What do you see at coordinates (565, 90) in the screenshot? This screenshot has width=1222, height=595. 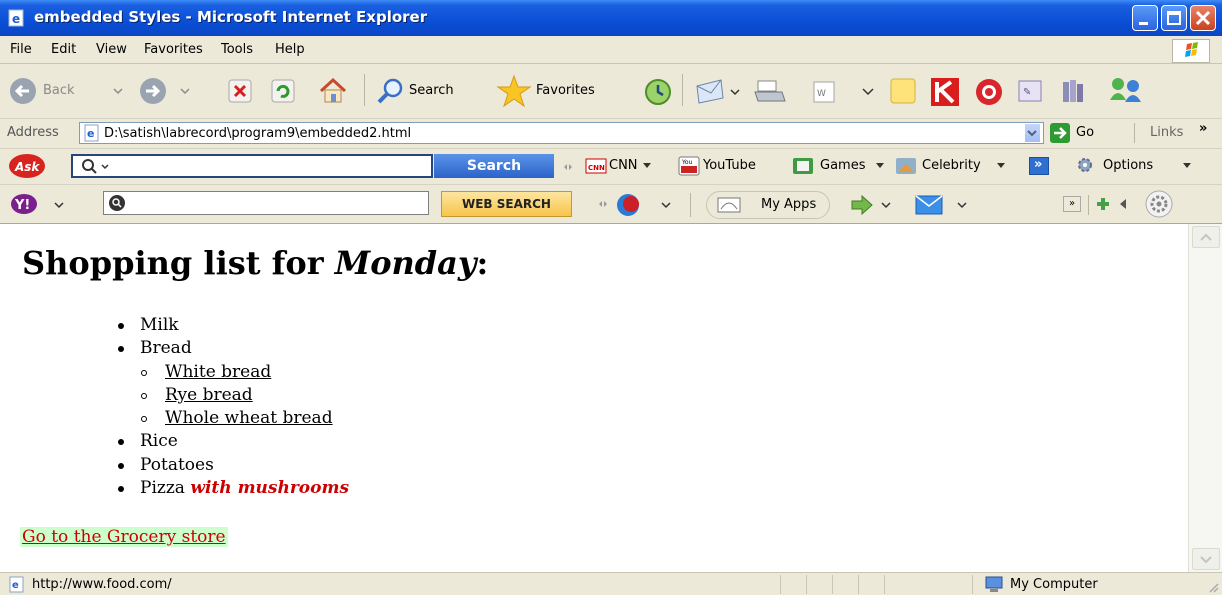 I see `favorites-label: Favorites` at bounding box center [565, 90].